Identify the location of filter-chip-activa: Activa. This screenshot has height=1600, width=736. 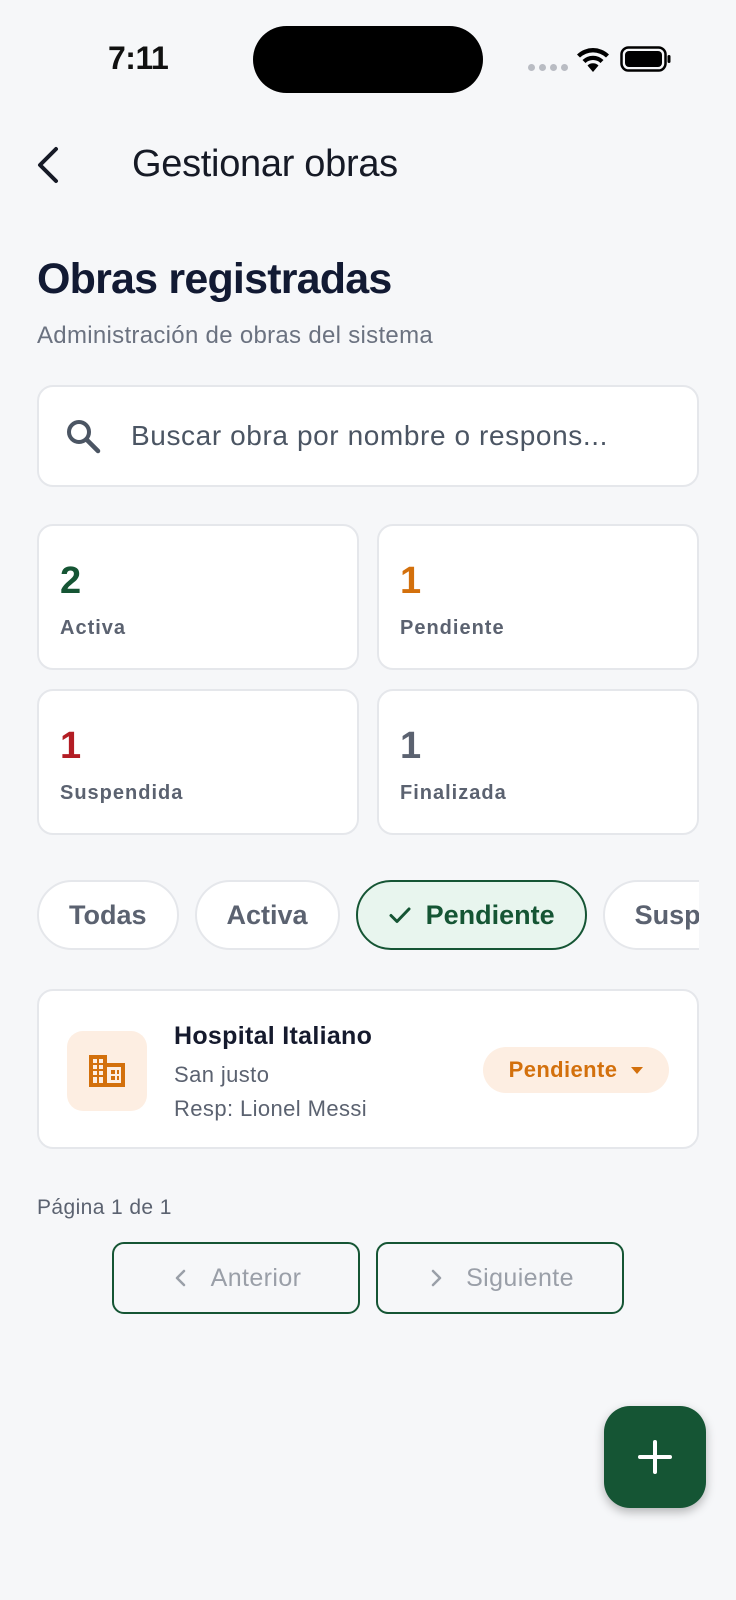
(267, 915).